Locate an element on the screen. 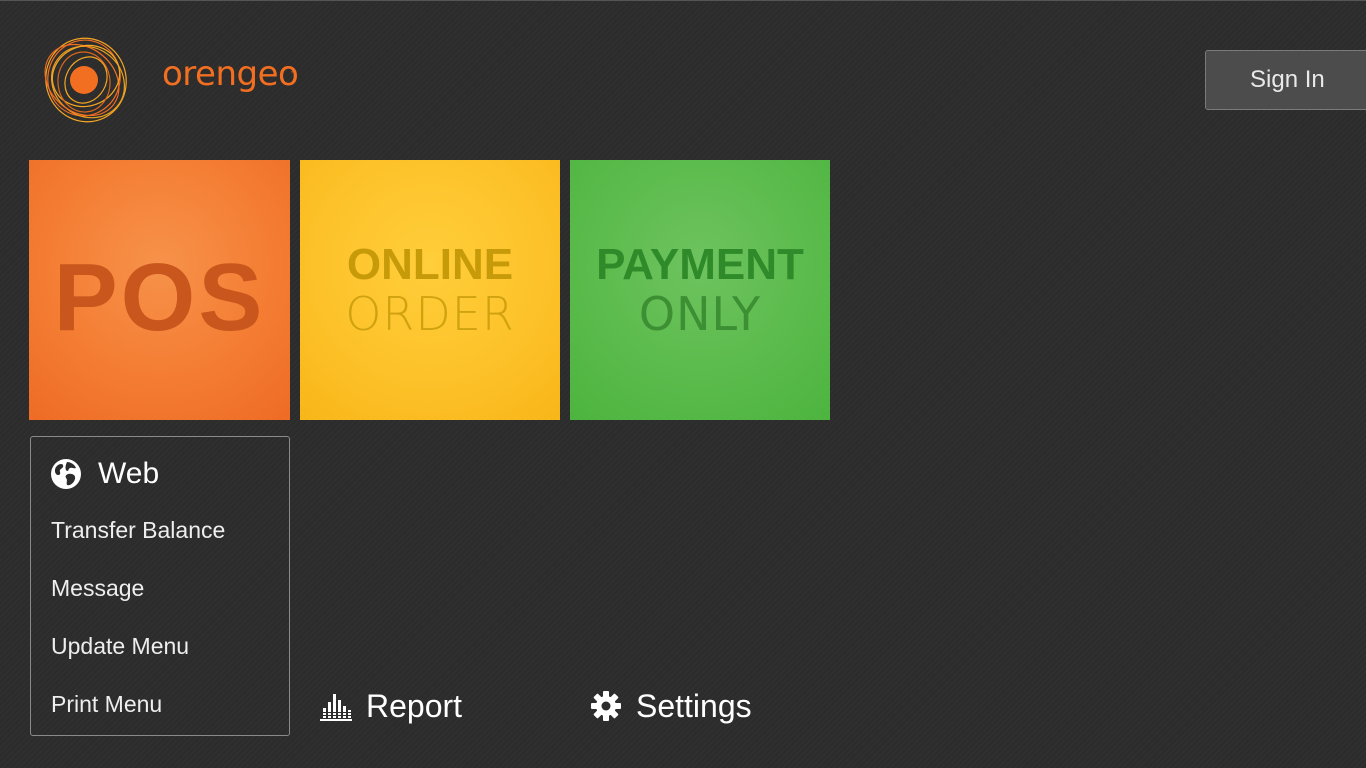 The width and height of the screenshot is (1366, 768). sign-in-label: Sign In is located at coordinates (1287, 79).